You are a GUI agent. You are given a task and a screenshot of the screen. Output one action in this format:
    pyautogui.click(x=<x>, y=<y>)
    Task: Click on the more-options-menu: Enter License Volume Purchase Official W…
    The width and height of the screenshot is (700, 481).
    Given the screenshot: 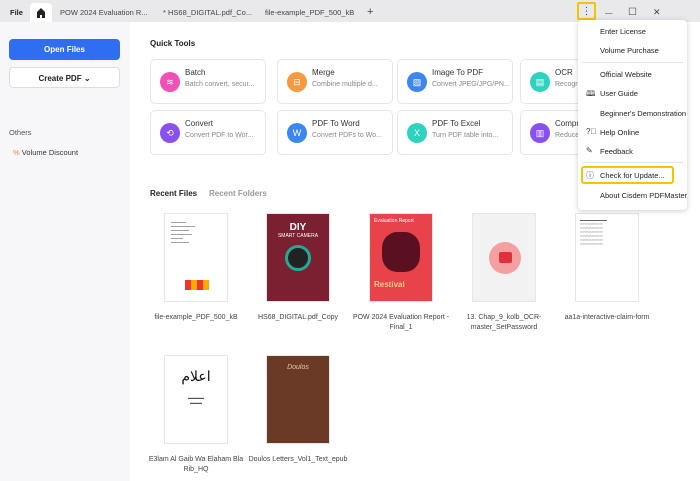 What is the action you would take?
    pyautogui.click(x=632, y=115)
    